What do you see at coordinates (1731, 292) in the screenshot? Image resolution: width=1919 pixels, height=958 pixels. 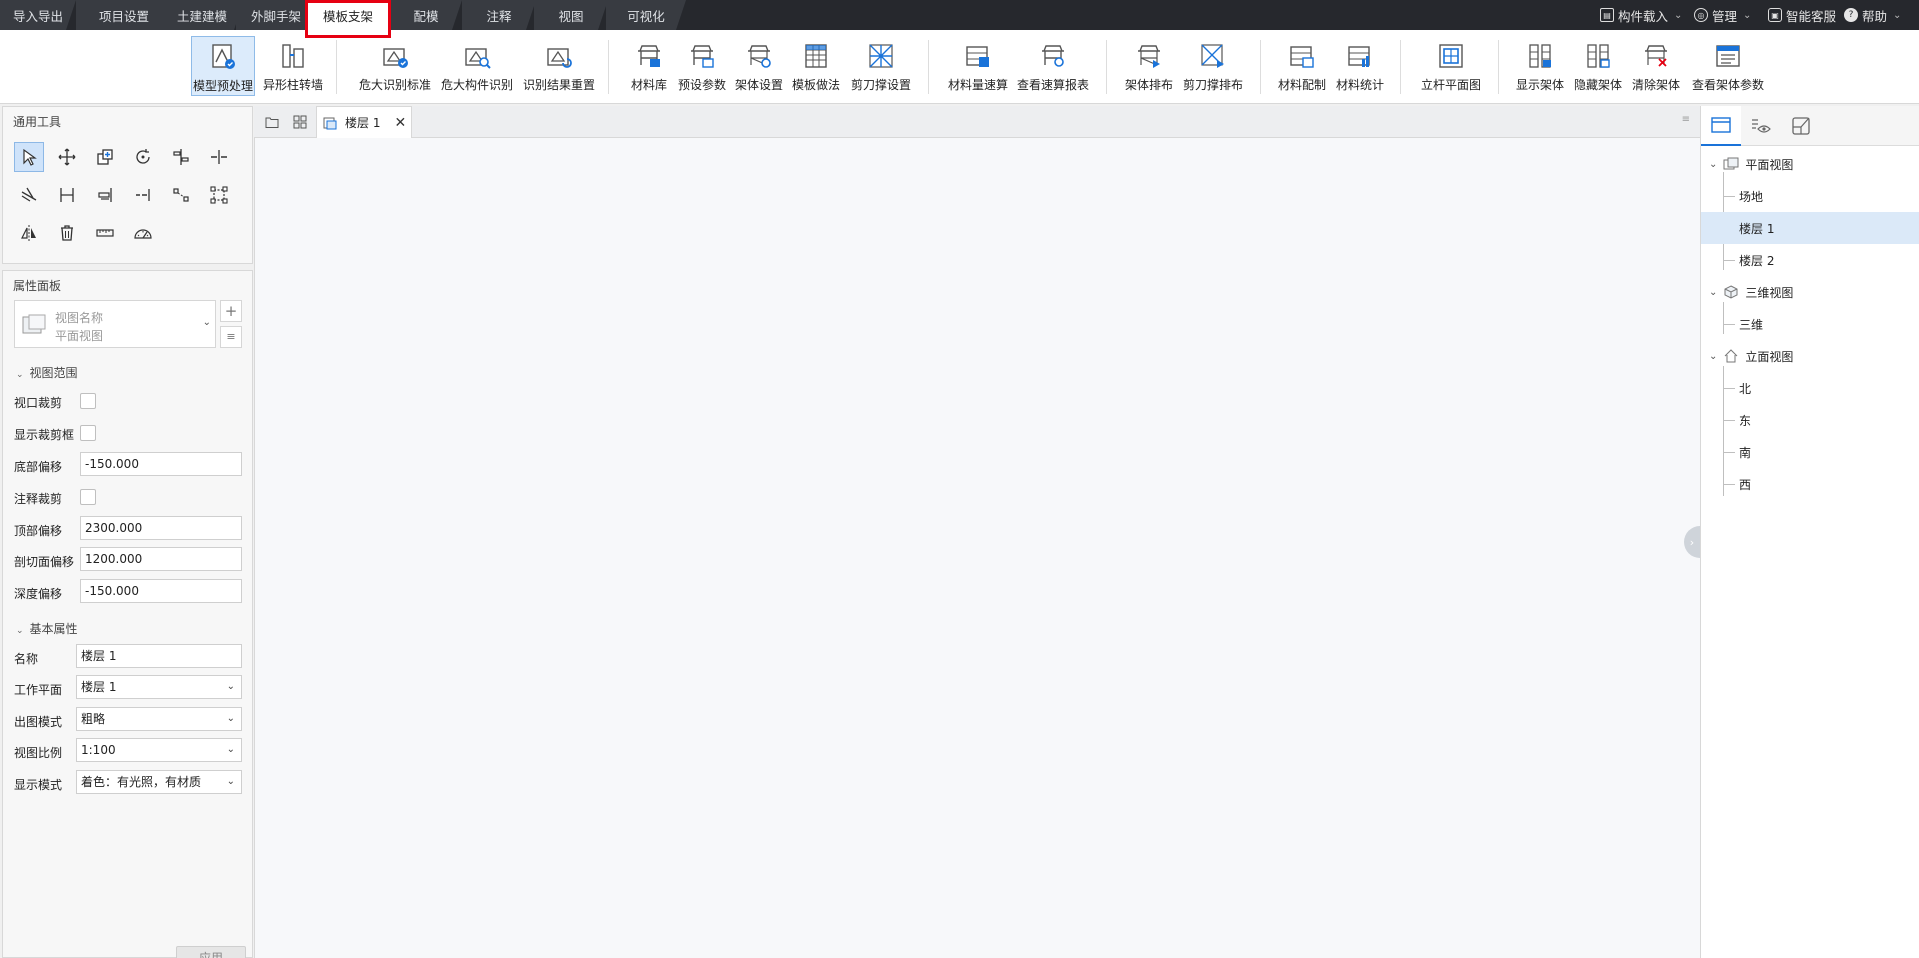 I see `cube-icon` at bounding box center [1731, 292].